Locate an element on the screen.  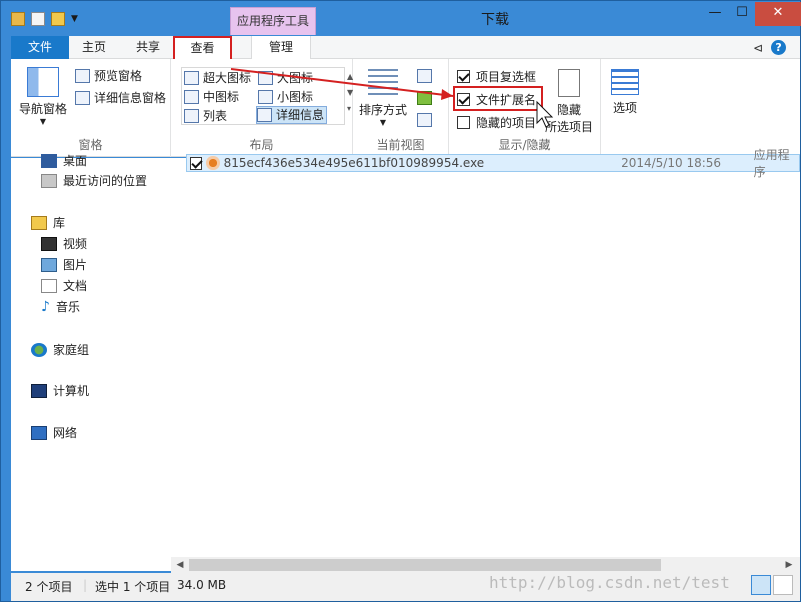
nav-computer: 计算机 is located at coordinates (60, 390).